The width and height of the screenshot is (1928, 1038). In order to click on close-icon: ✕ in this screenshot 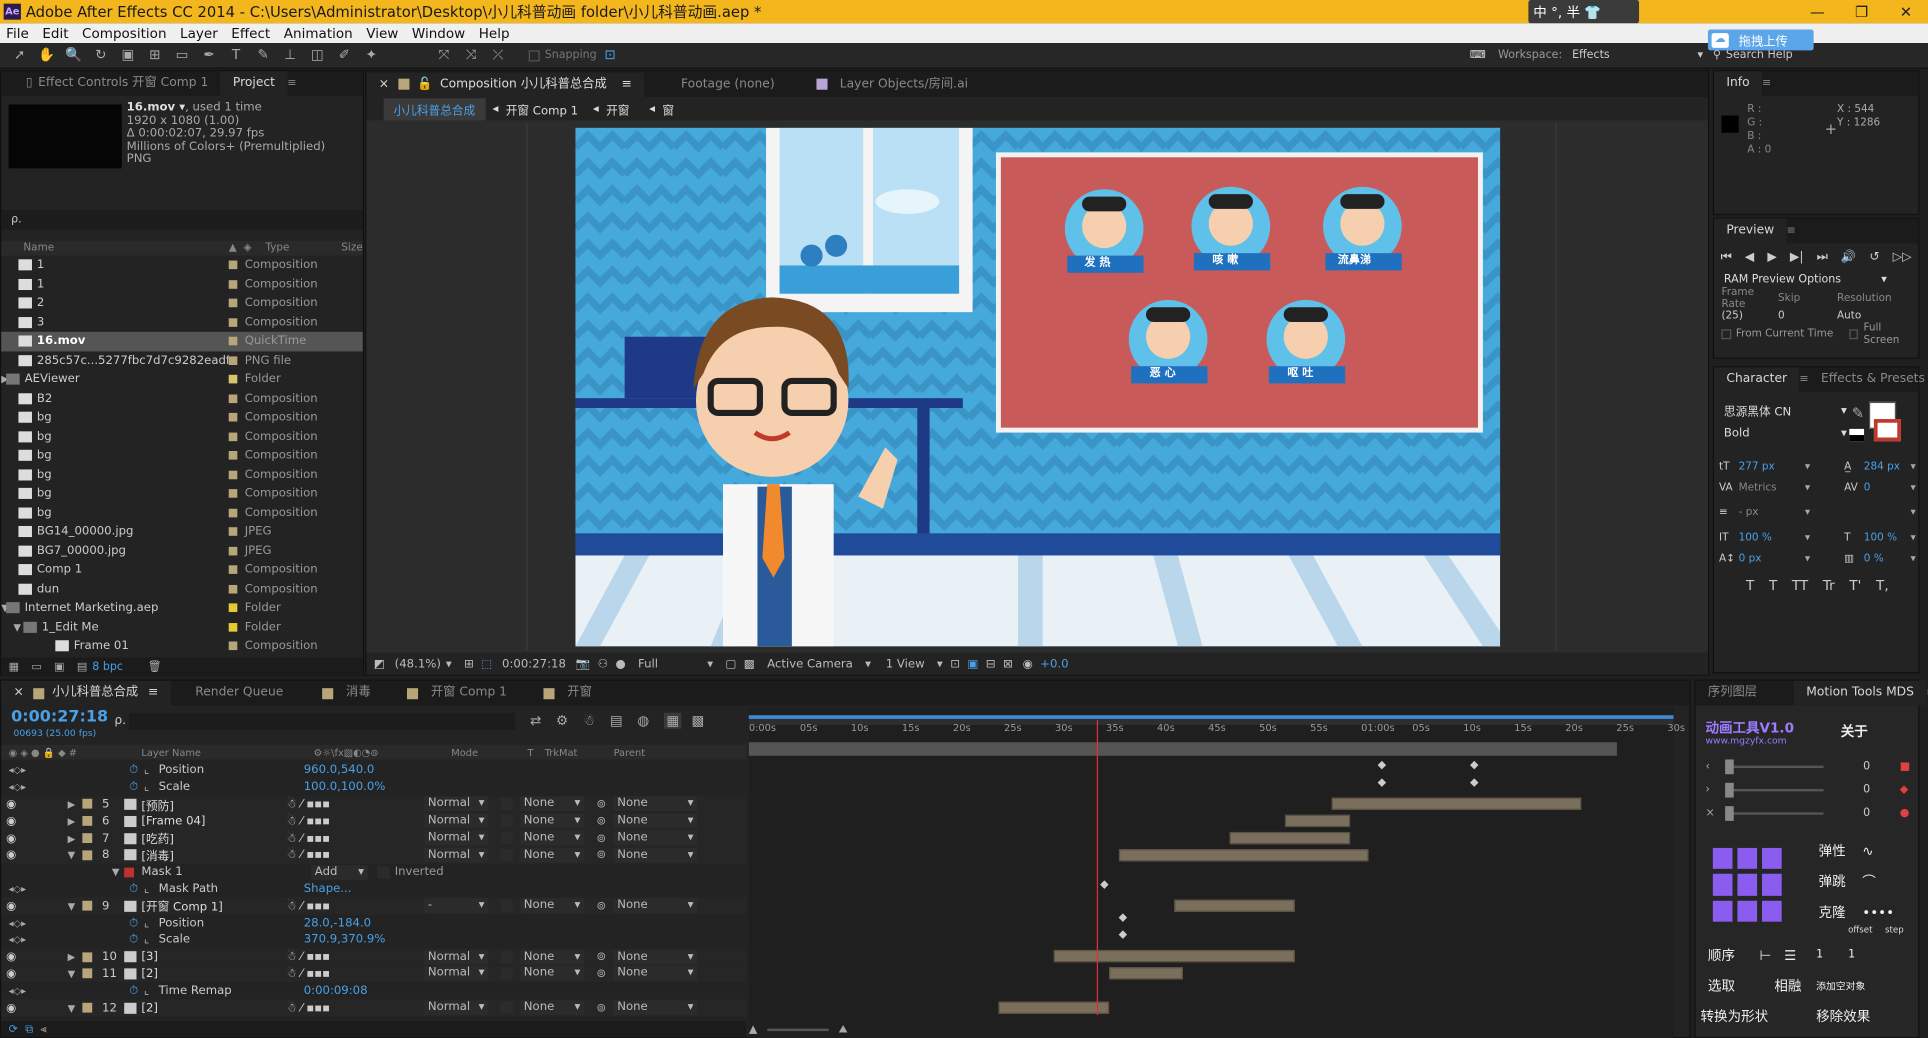, I will do `click(1906, 11)`.